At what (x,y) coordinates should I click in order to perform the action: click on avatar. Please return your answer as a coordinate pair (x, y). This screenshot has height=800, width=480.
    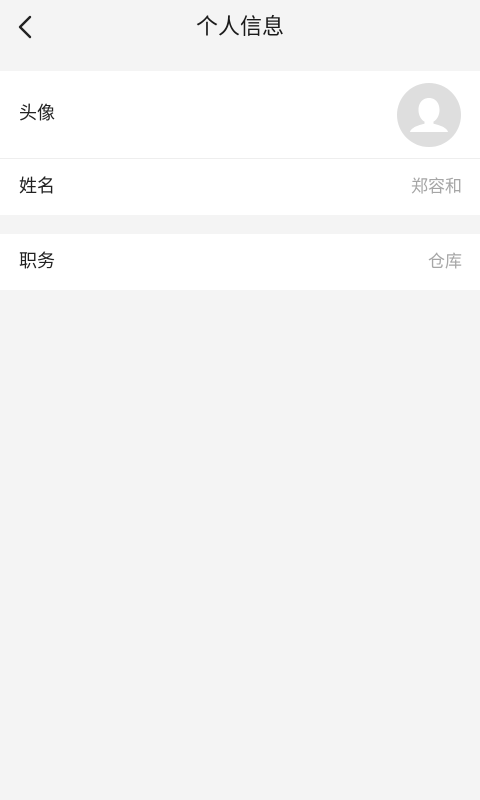
    Looking at the image, I should click on (429, 115).